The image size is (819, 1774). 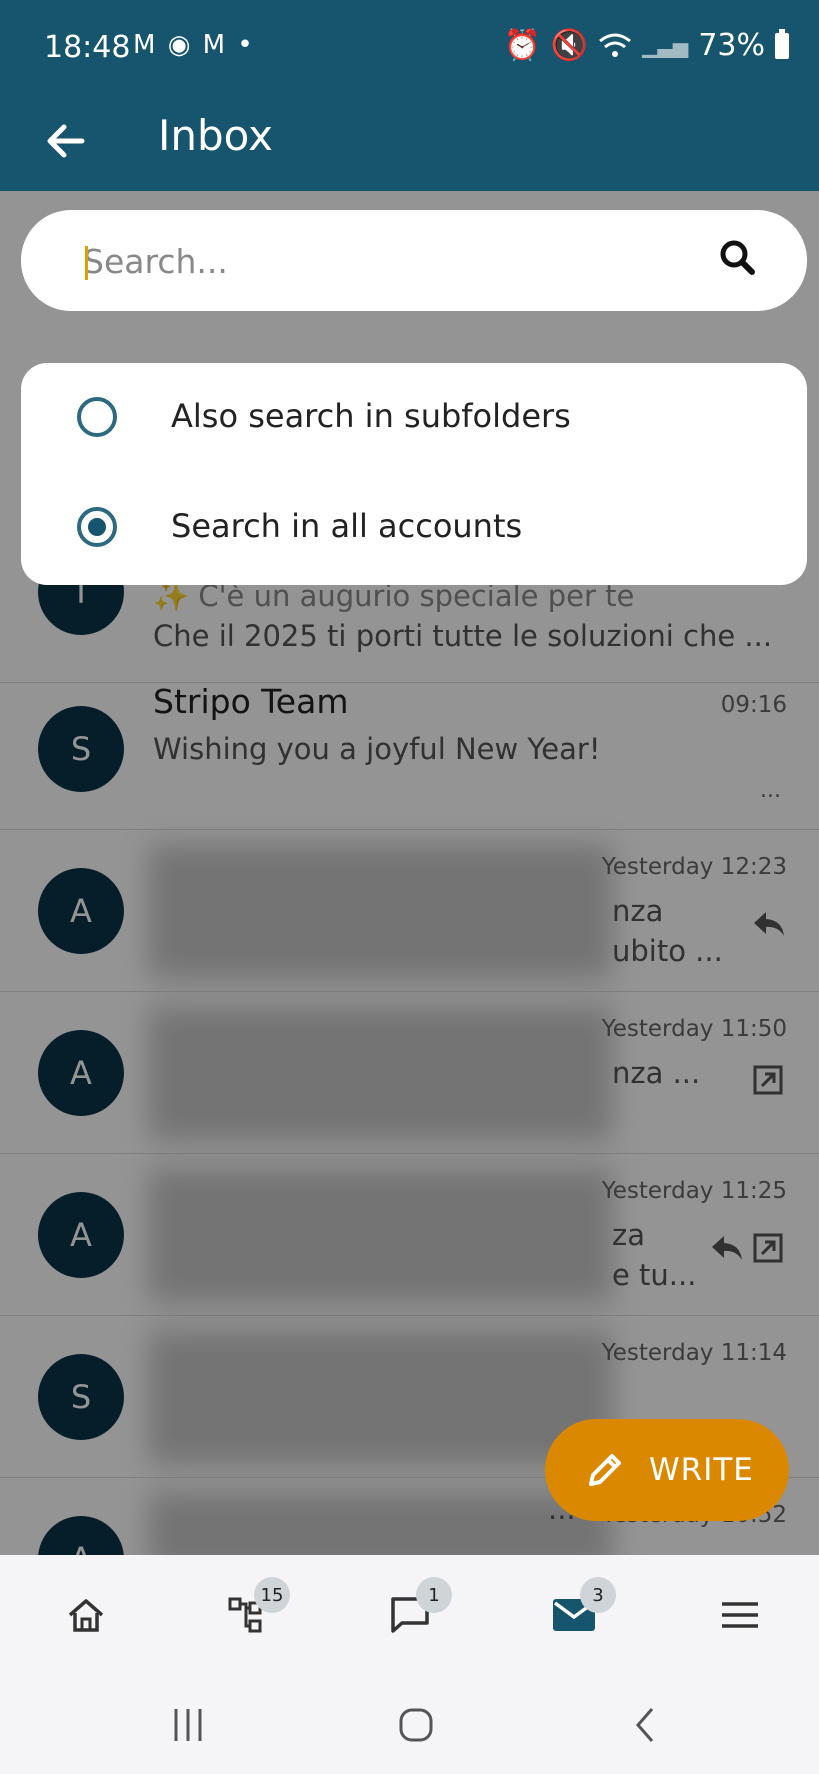 I want to click on home-icon, so click(x=86, y=1615).